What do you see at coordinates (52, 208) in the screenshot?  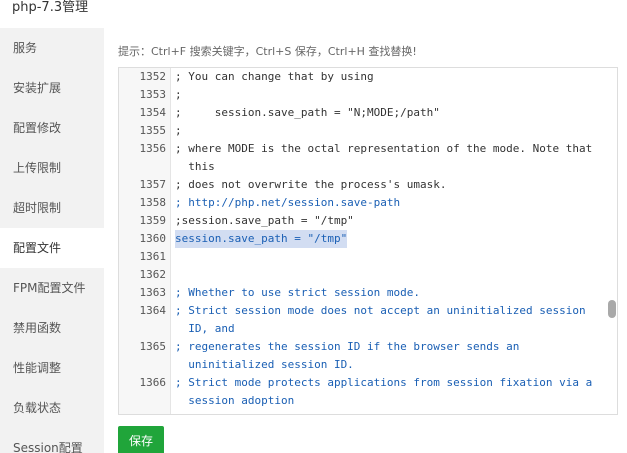 I see `sidebar-item-timeout-limit: 超时限制` at bounding box center [52, 208].